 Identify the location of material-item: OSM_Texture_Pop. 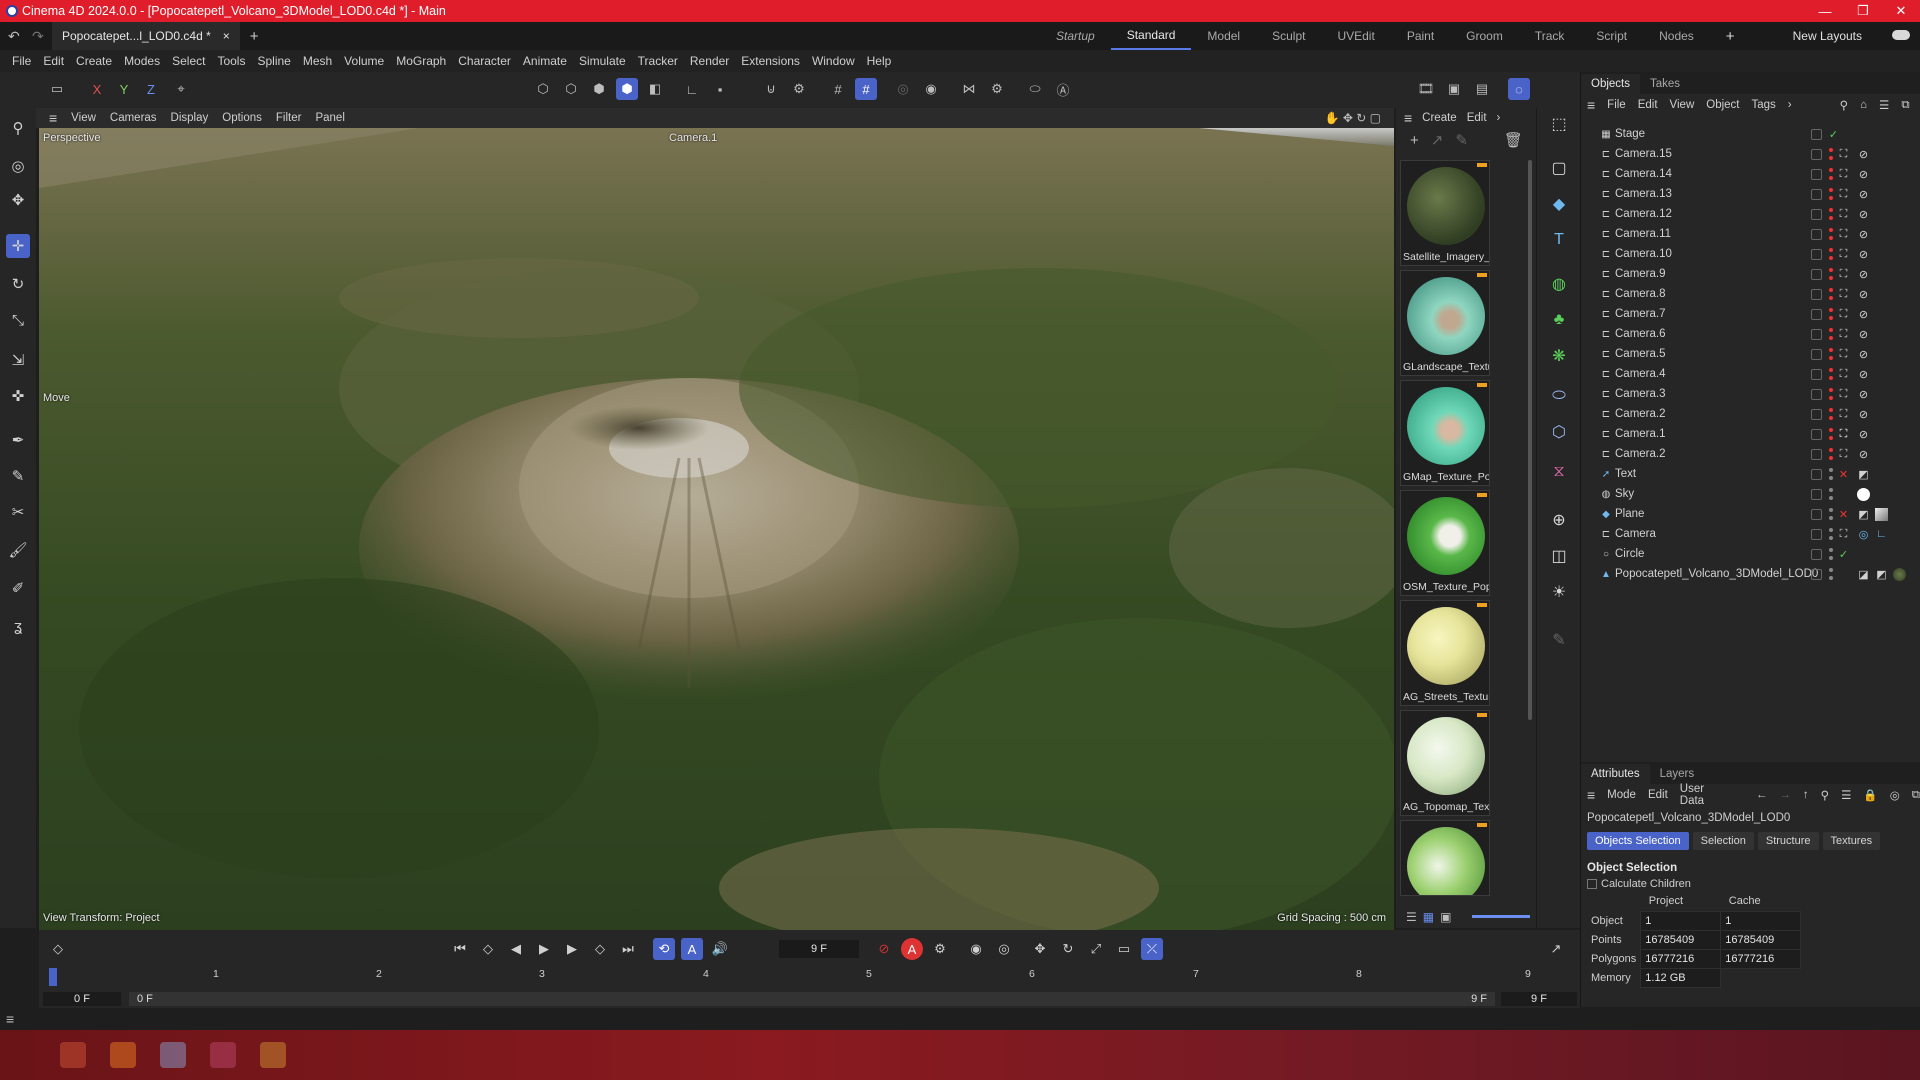
(1445, 543).